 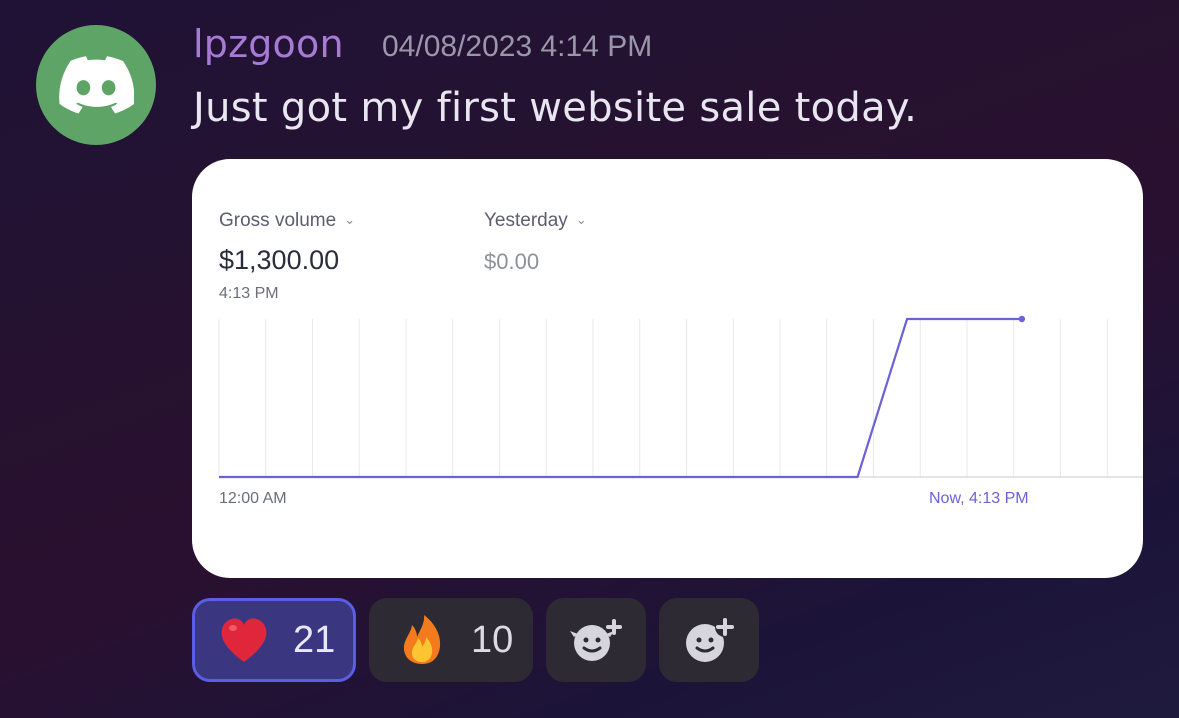 I want to click on add-super-reaction-button, so click(x=596, y=640).